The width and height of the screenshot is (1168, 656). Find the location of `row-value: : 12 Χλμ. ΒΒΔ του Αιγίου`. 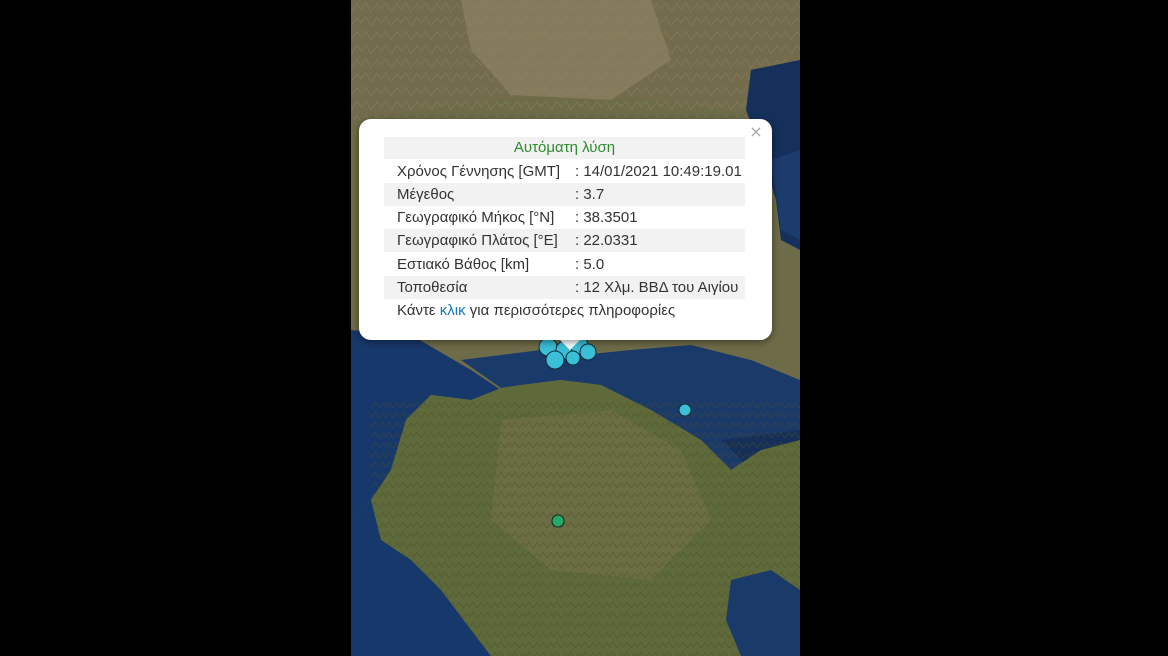

row-value: : 12 Χλμ. ΒΒΔ του Αιγίου is located at coordinates (657, 287).